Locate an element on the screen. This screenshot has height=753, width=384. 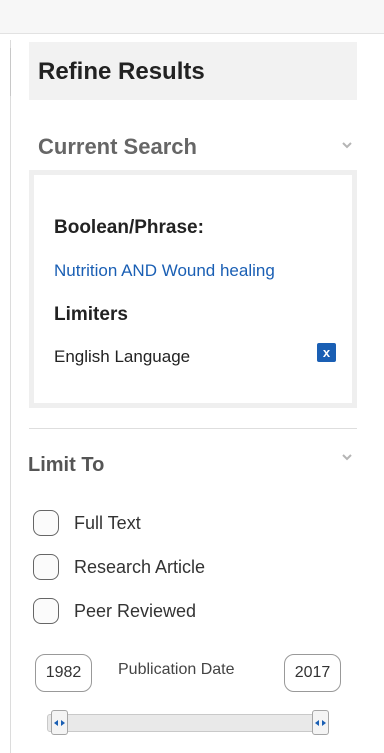
start-year-input: 1982 is located at coordinates (63, 673).